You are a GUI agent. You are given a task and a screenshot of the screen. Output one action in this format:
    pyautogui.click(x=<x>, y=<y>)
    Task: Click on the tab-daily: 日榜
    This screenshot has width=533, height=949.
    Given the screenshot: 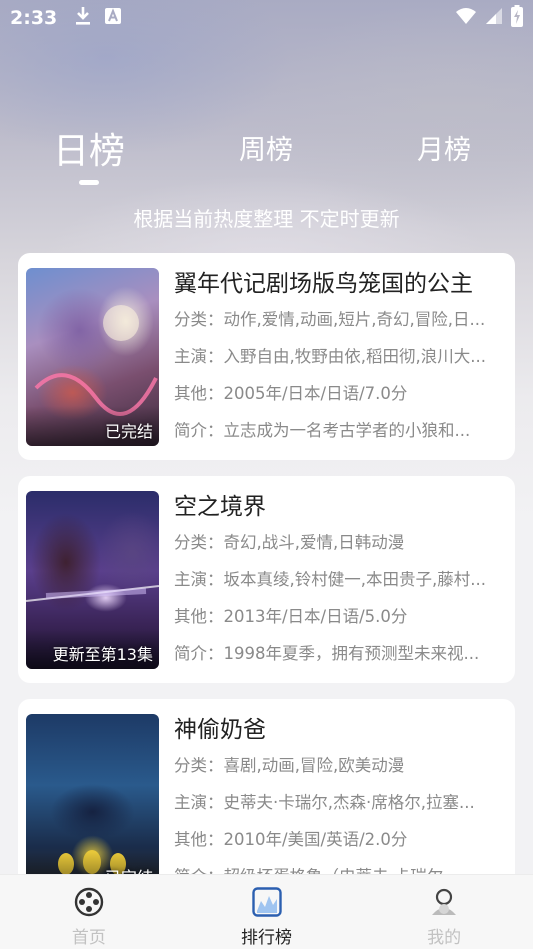 What is the action you would take?
    pyautogui.click(x=89, y=148)
    